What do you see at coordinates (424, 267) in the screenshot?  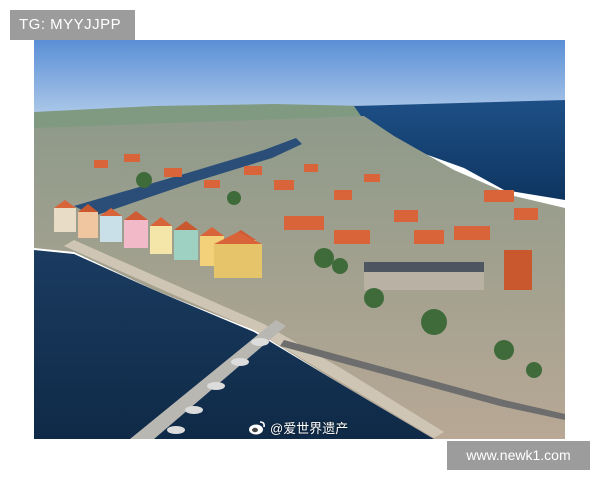 I see `grey-roof` at bounding box center [424, 267].